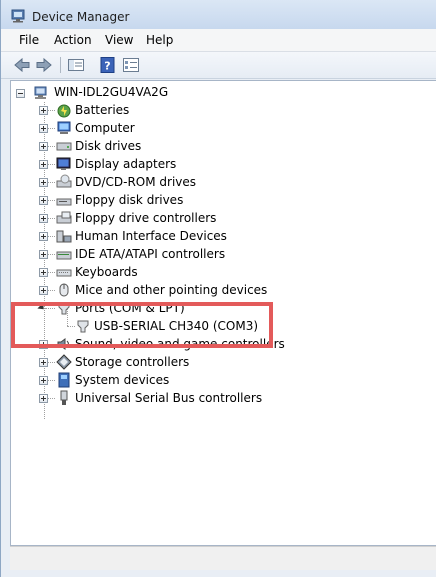 Image resolution: width=436 pixels, height=577 pixels. What do you see at coordinates (40, 92) in the screenshot?
I see `computer-root-icon` at bounding box center [40, 92].